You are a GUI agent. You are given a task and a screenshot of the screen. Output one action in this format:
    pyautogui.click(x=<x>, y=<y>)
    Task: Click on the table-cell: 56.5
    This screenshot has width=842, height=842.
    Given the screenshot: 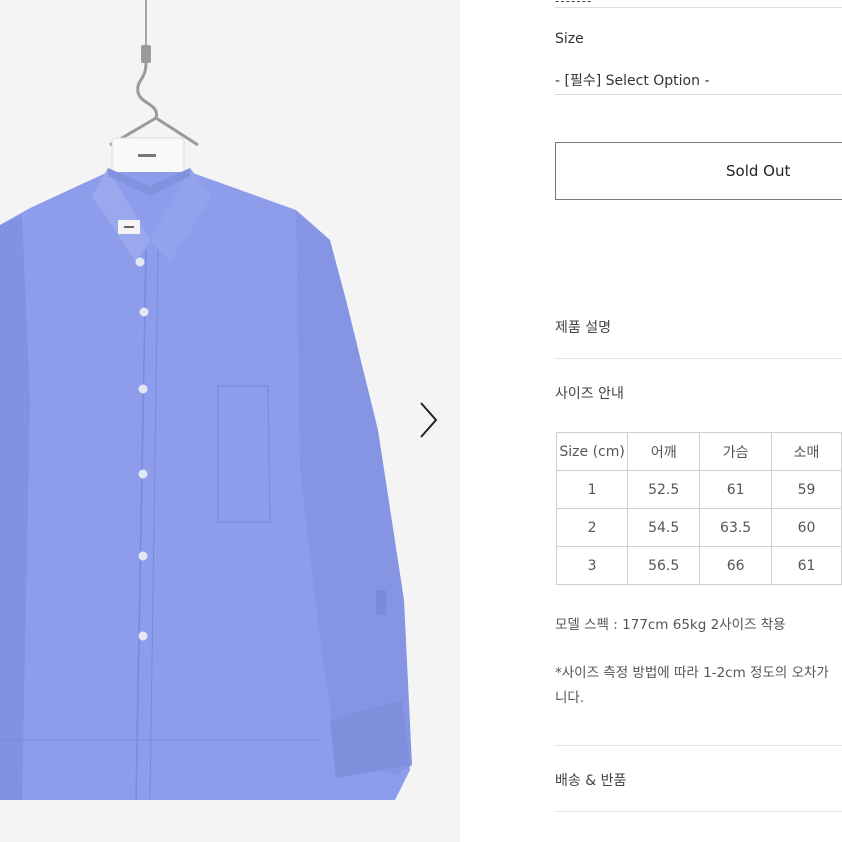 What is the action you would take?
    pyautogui.click(x=664, y=565)
    